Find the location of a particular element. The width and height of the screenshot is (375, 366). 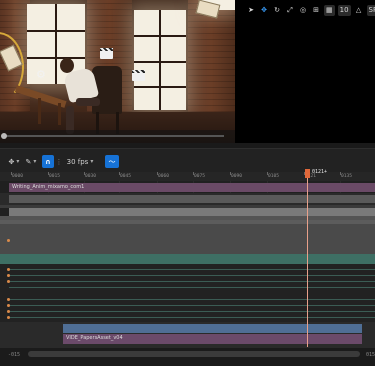

framerate-dropdown: 30 fps ▾ is located at coordinates (80, 161).